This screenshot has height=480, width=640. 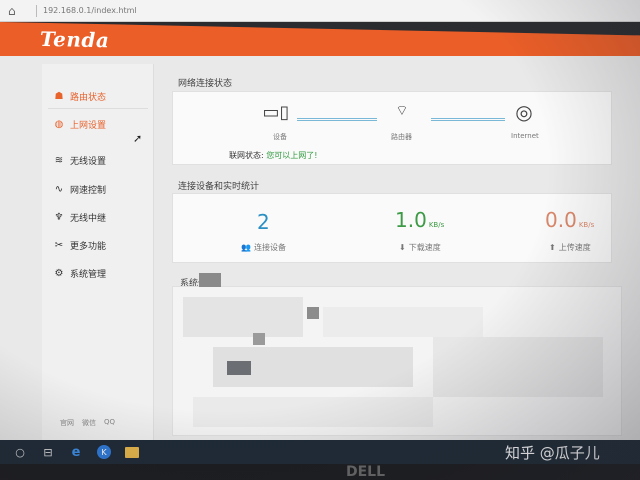 I want to click on download-speed: 1.0 KB/s, so click(x=419, y=220).